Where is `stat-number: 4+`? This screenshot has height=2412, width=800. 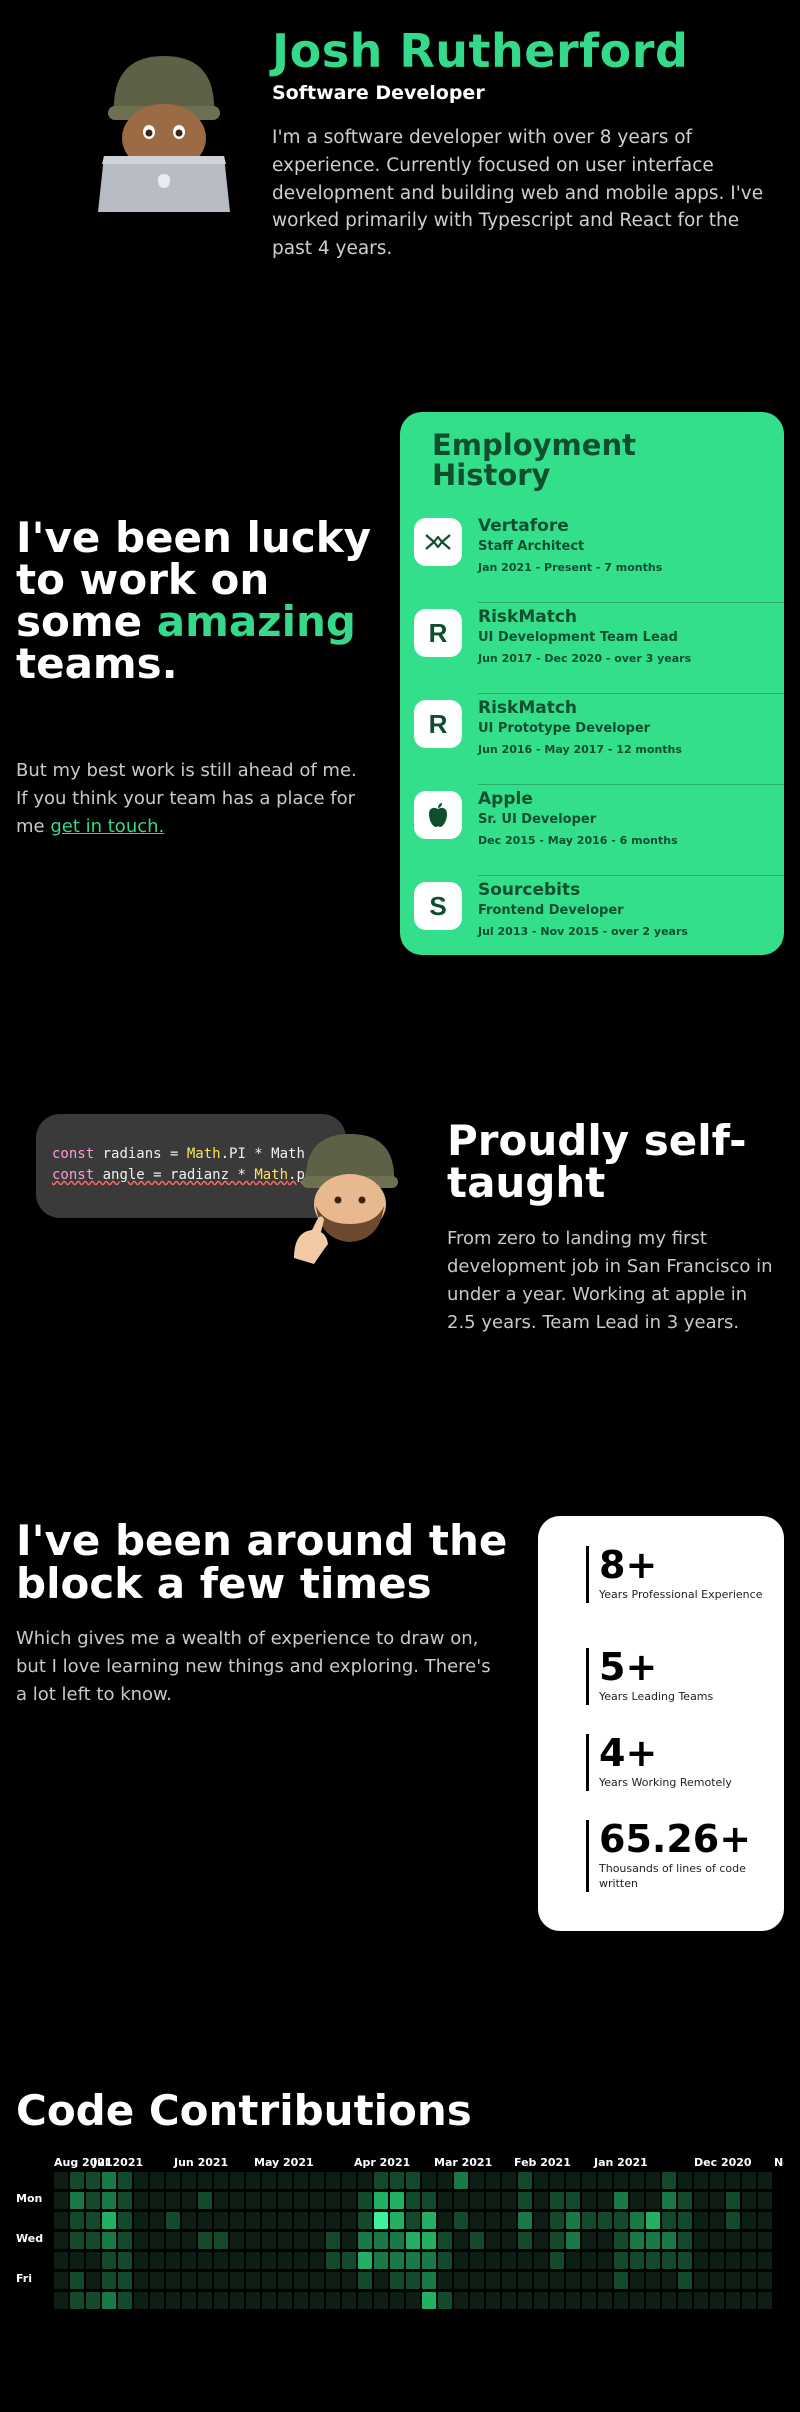
stat-number: 4+ is located at coordinates (628, 1753).